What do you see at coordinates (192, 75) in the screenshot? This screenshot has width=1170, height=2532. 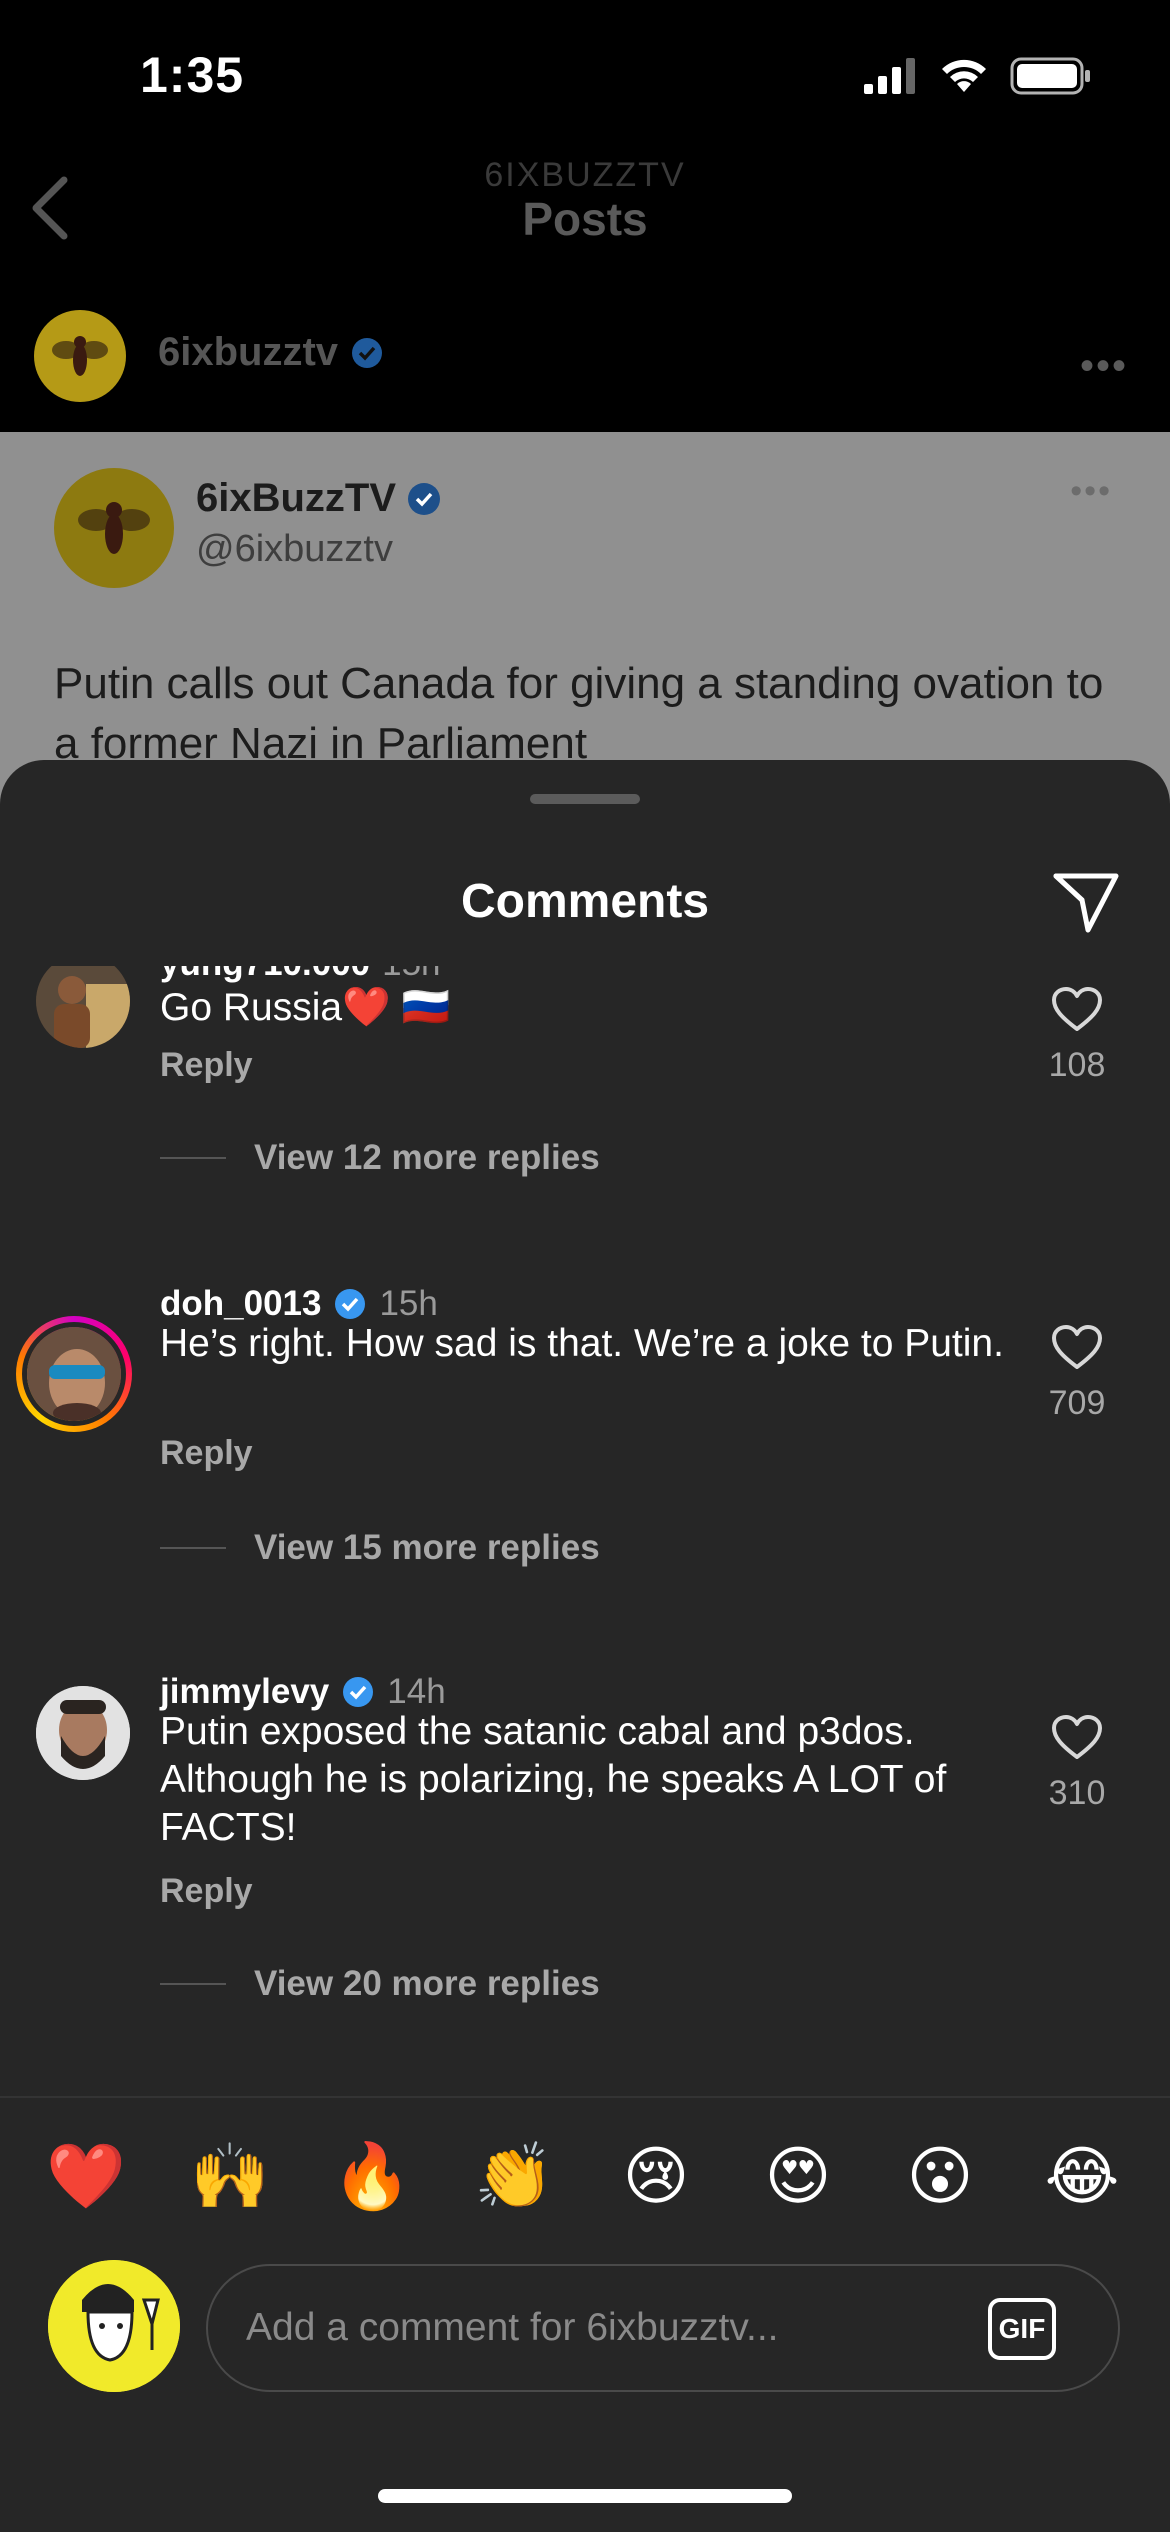 I see `status-time: 1:35` at bounding box center [192, 75].